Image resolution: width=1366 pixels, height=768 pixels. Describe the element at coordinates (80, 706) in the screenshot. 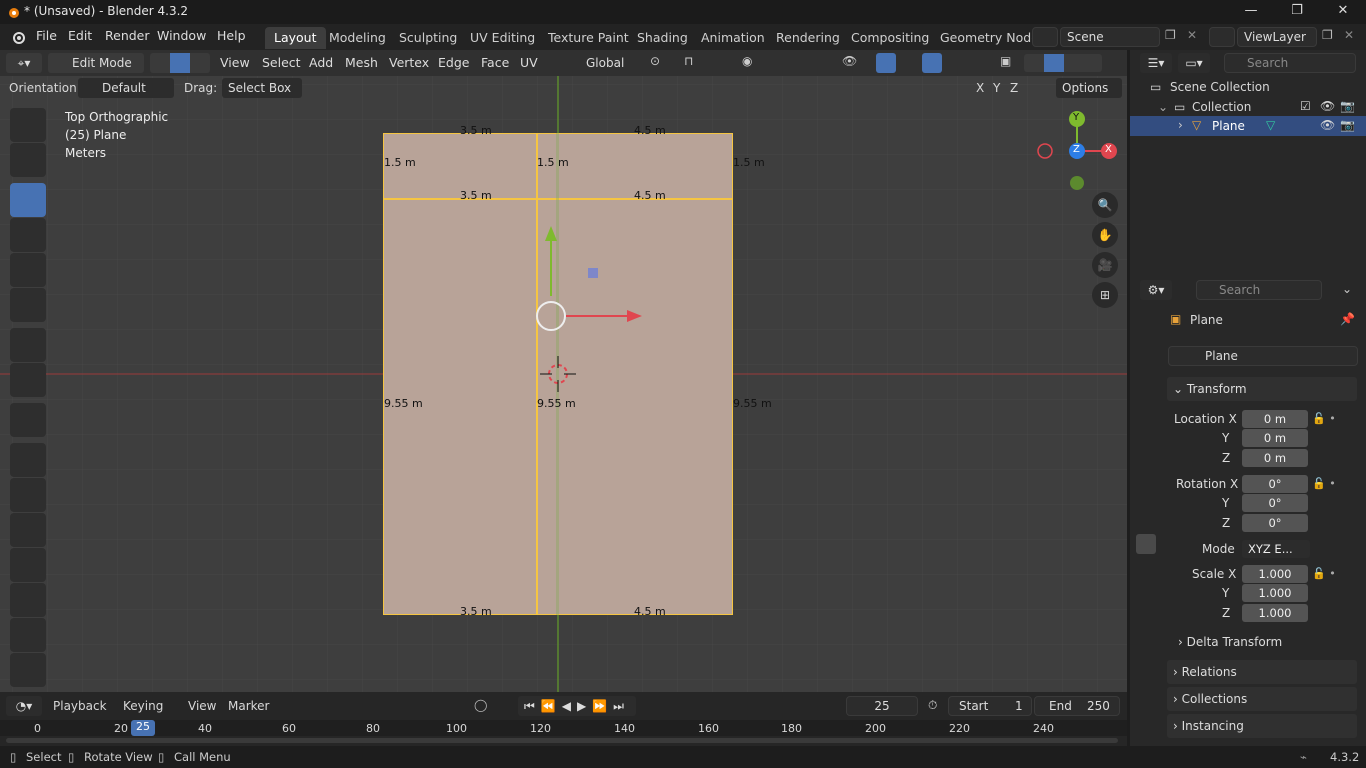

I see `menu-playback: Playback` at that location.